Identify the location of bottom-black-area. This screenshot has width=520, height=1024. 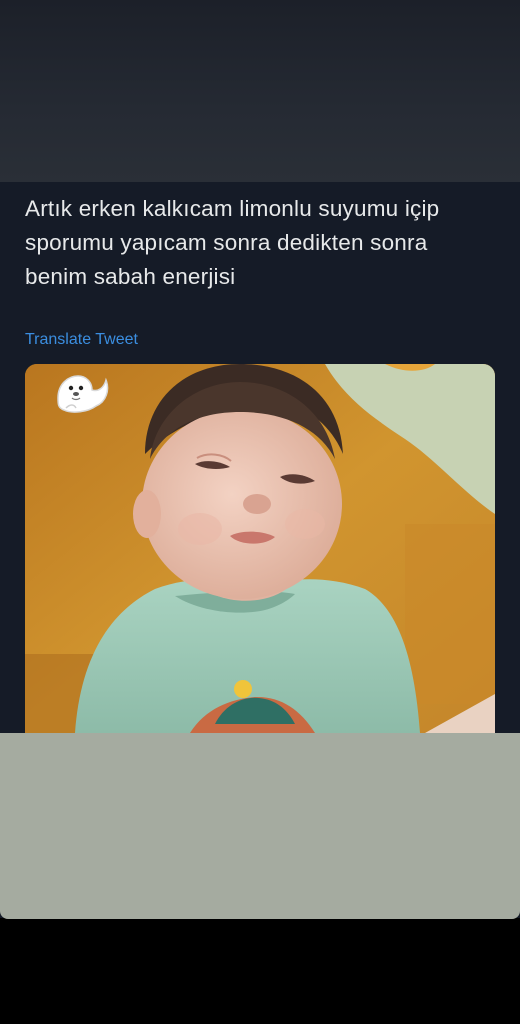
(260, 971).